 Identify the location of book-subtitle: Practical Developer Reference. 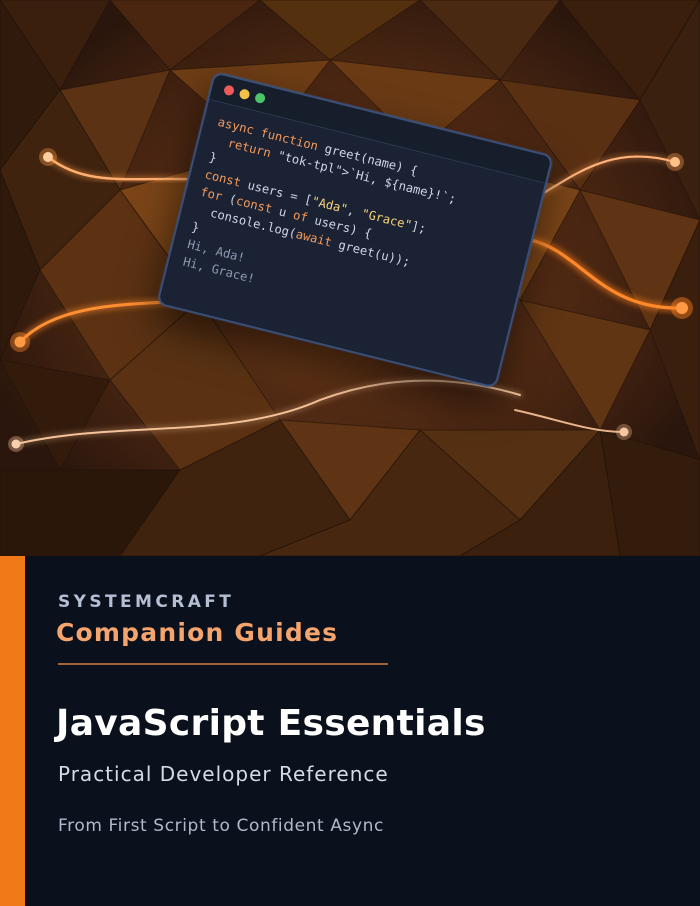
(223, 774).